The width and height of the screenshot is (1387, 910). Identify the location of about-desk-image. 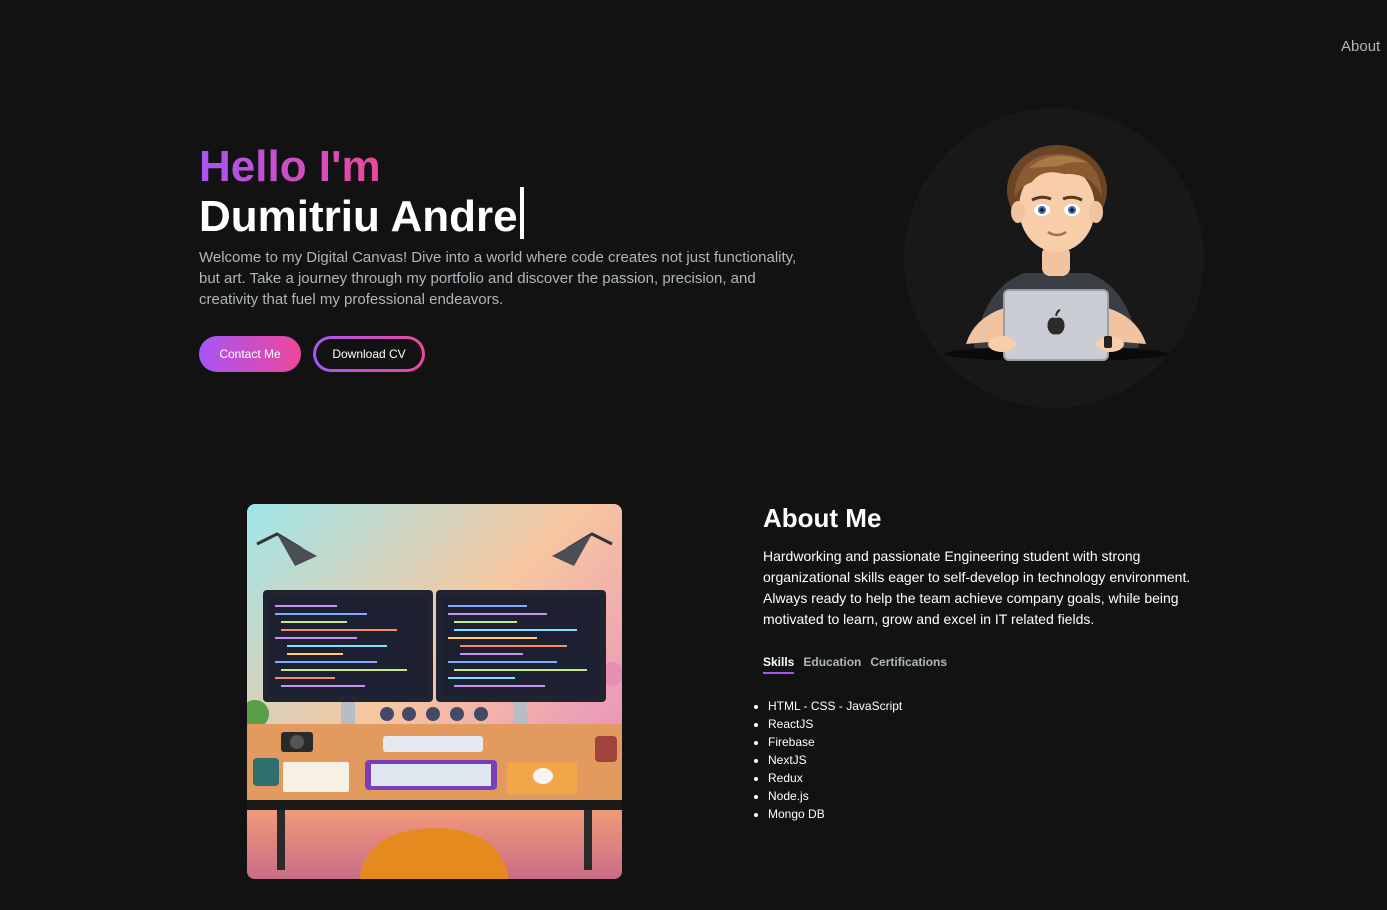
(434, 691).